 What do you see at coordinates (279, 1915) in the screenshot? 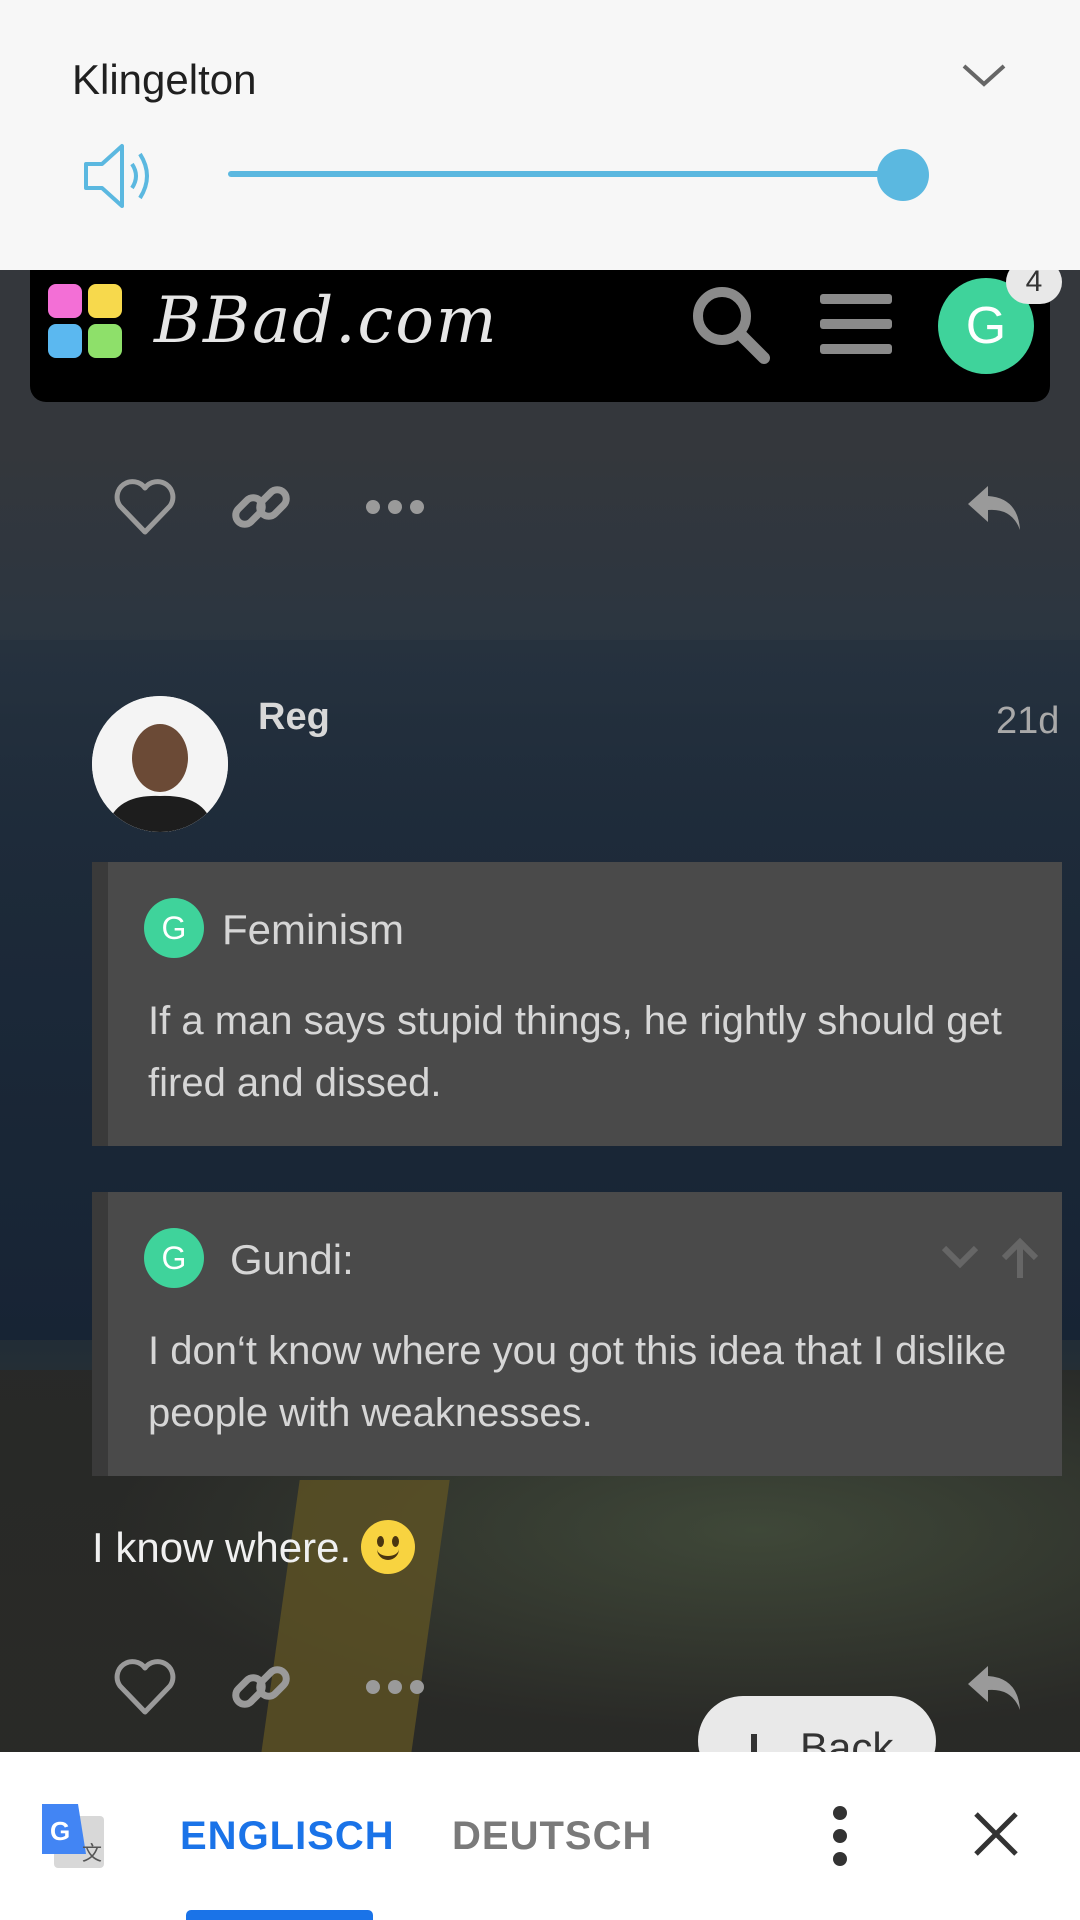
I see `active-tab-indicator` at bounding box center [279, 1915].